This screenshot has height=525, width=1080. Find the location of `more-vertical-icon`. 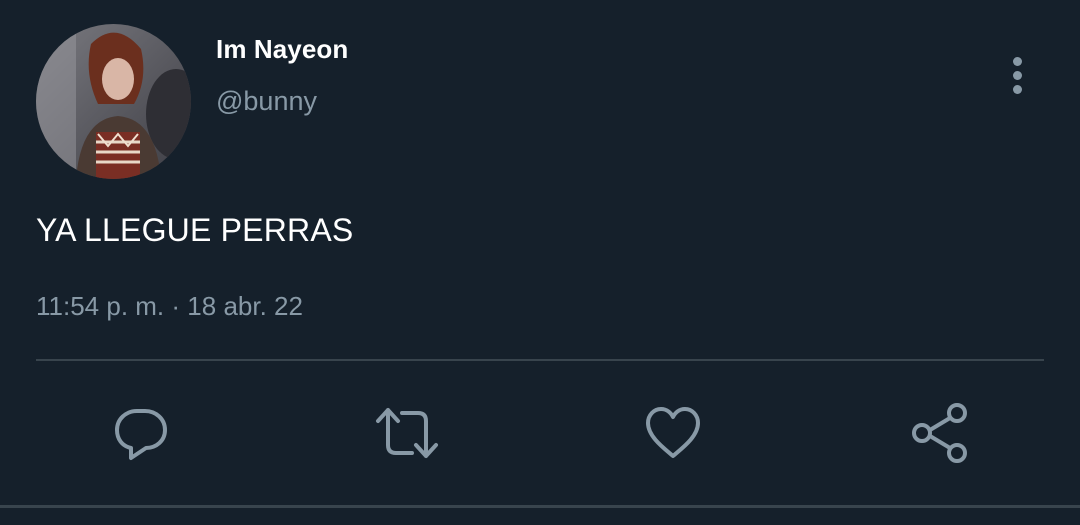

more-vertical-icon is located at coordinates (1017, 61).